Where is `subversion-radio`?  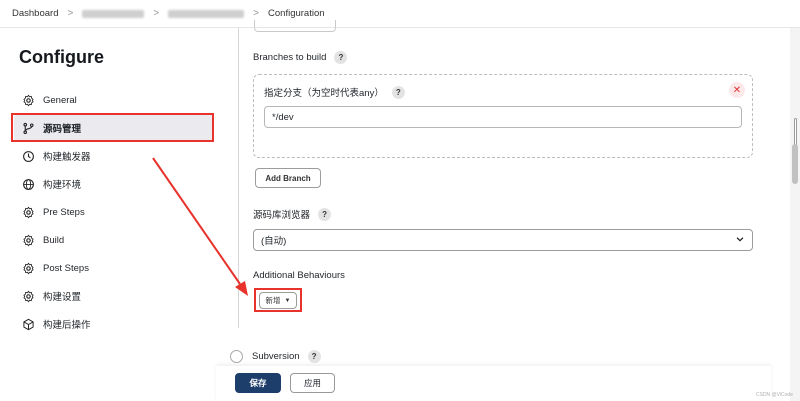 subversion-radio is located at coordinates (236, 356).